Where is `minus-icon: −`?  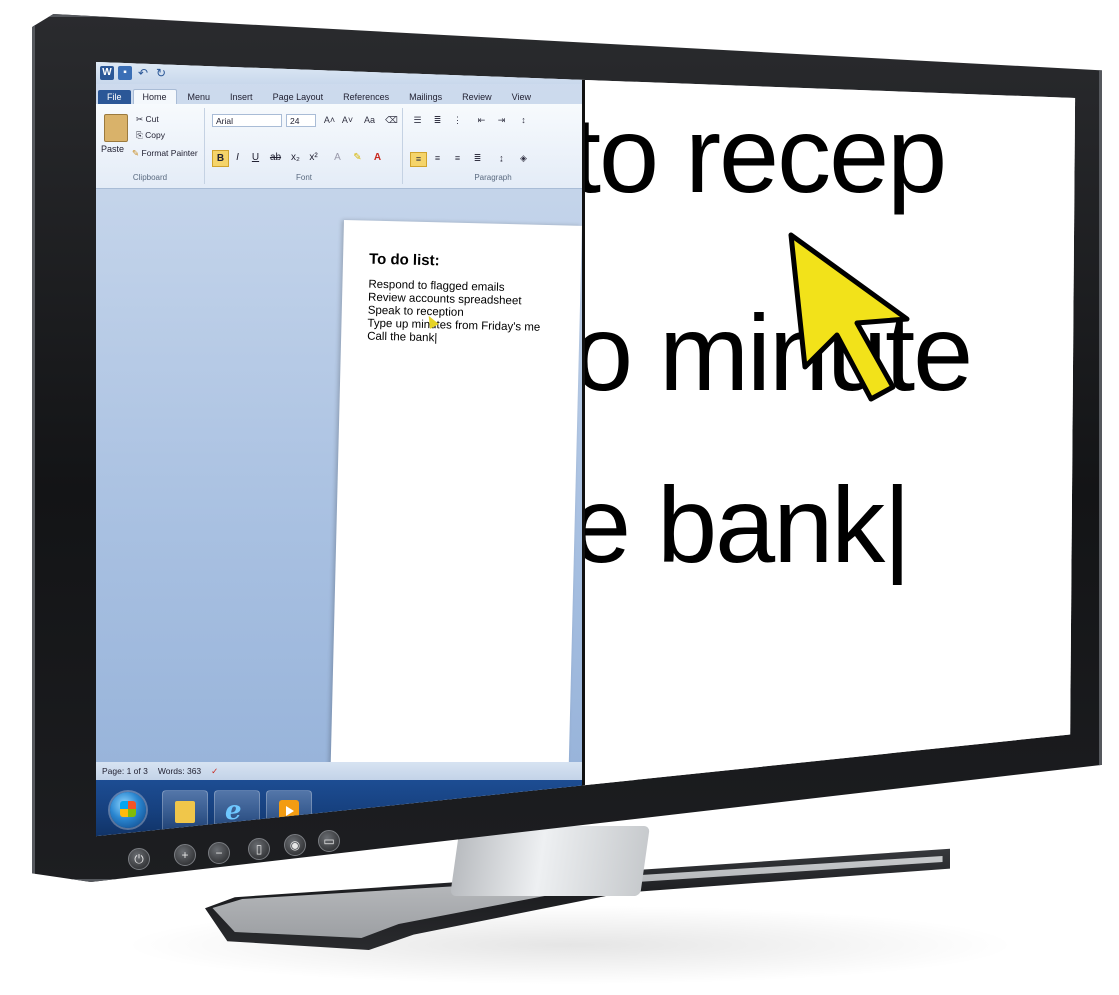 minus-icon: − is located at coordinates (219, 853).